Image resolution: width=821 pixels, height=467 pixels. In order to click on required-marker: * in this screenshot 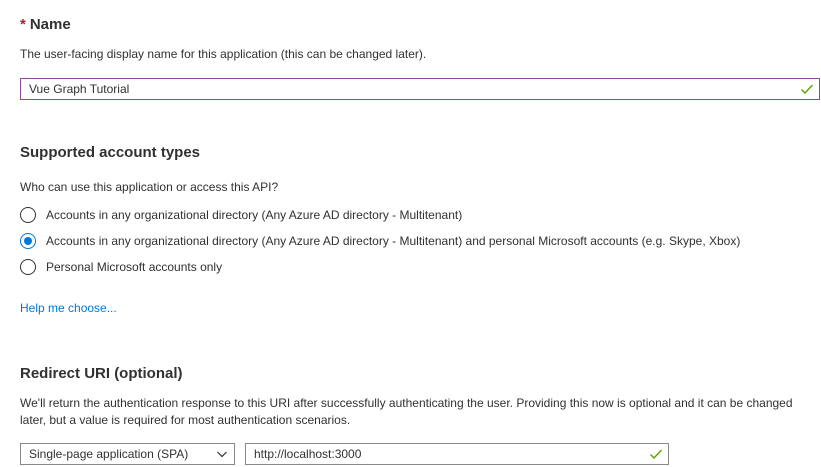, I will do `click(23, 24)`.